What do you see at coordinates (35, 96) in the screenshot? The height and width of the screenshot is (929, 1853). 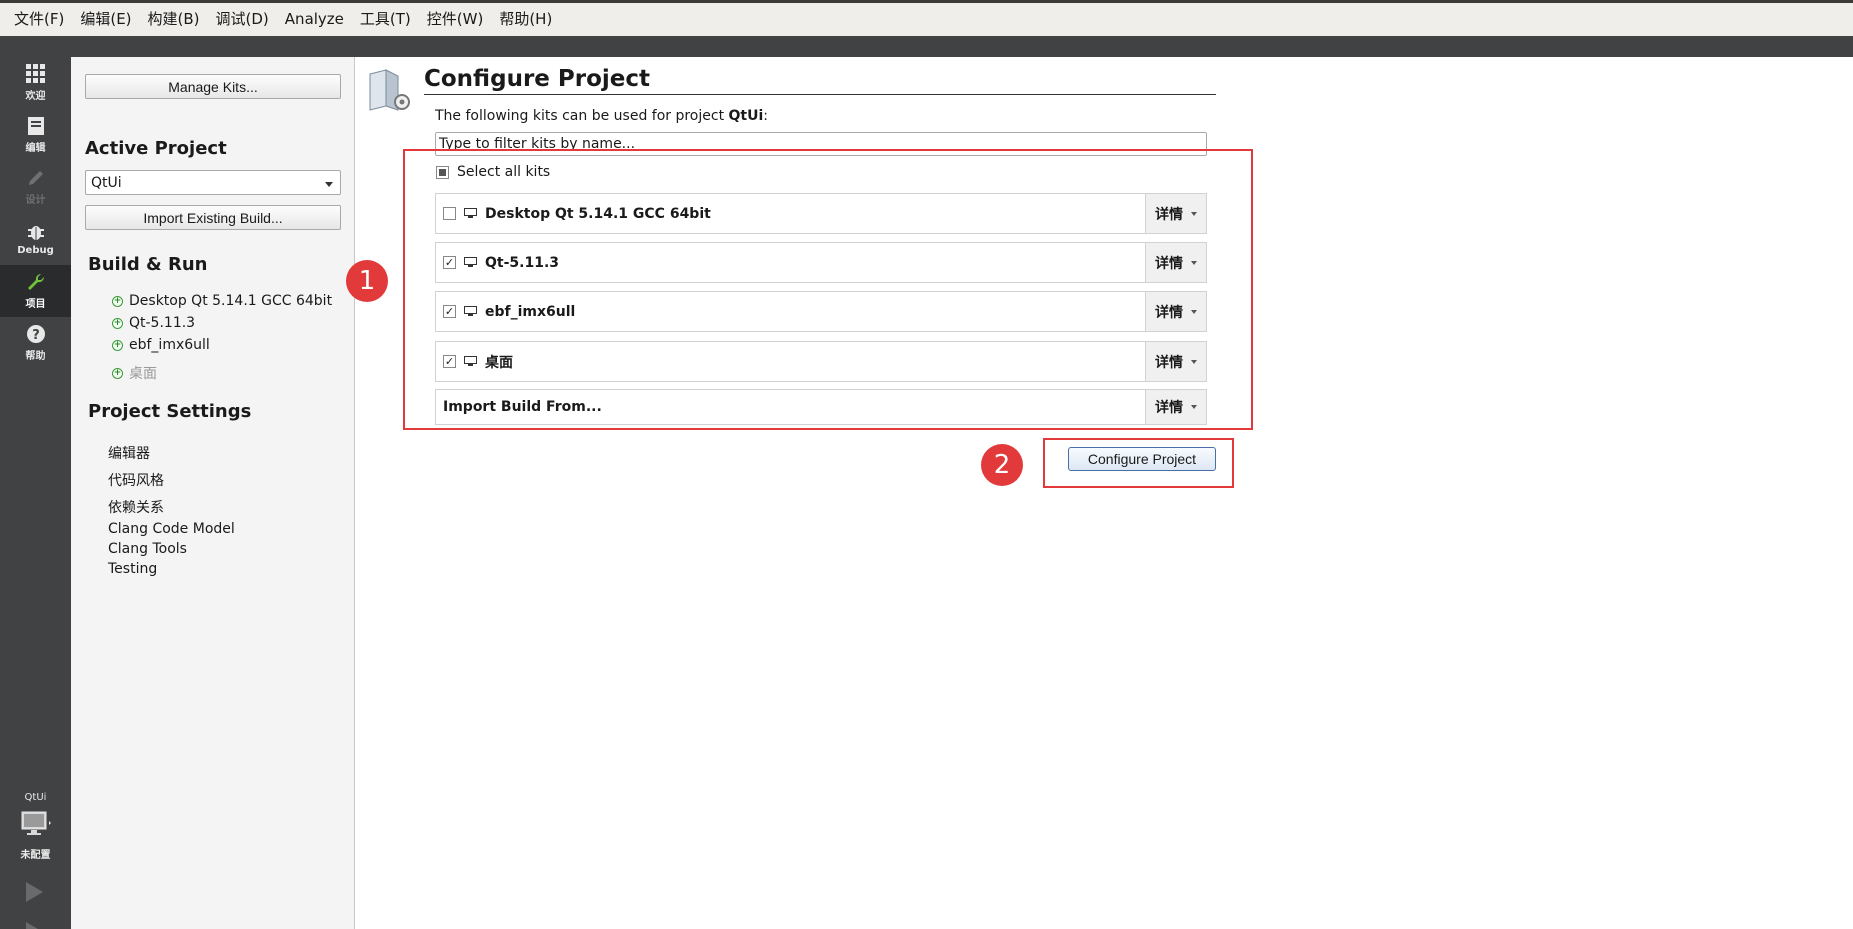 I see `mode-welcome-label: 欢迎` at bounding box center [35, 96].